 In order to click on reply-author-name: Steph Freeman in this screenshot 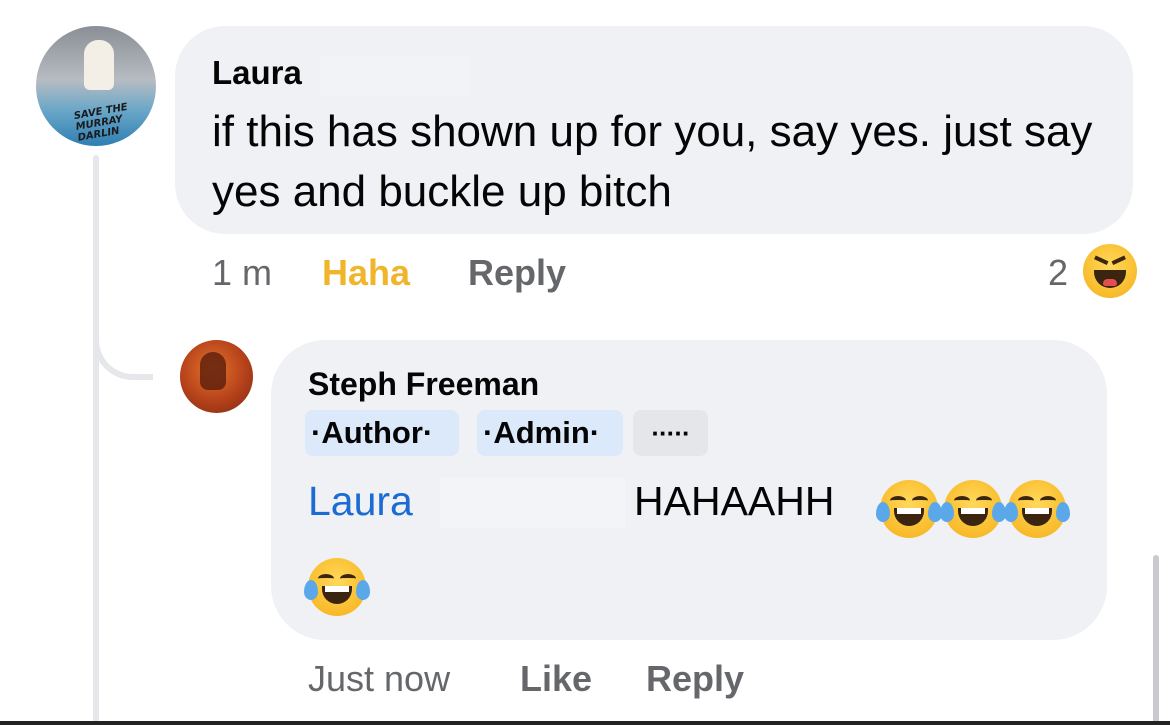, I will do `click(423, 384)`.